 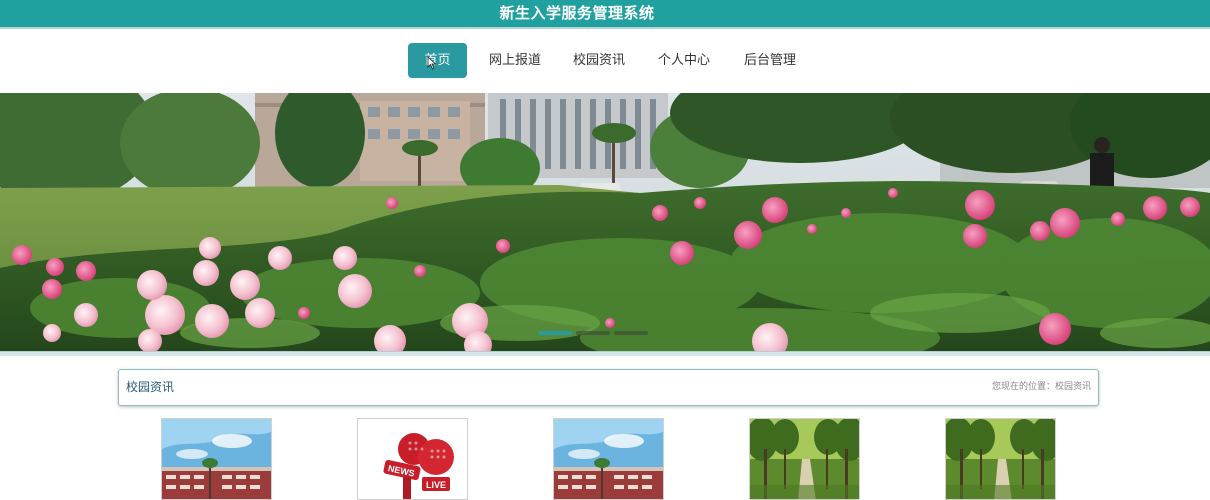 I want to click on news-card-2: NEWS LIVE, so click(x=412, y=459).